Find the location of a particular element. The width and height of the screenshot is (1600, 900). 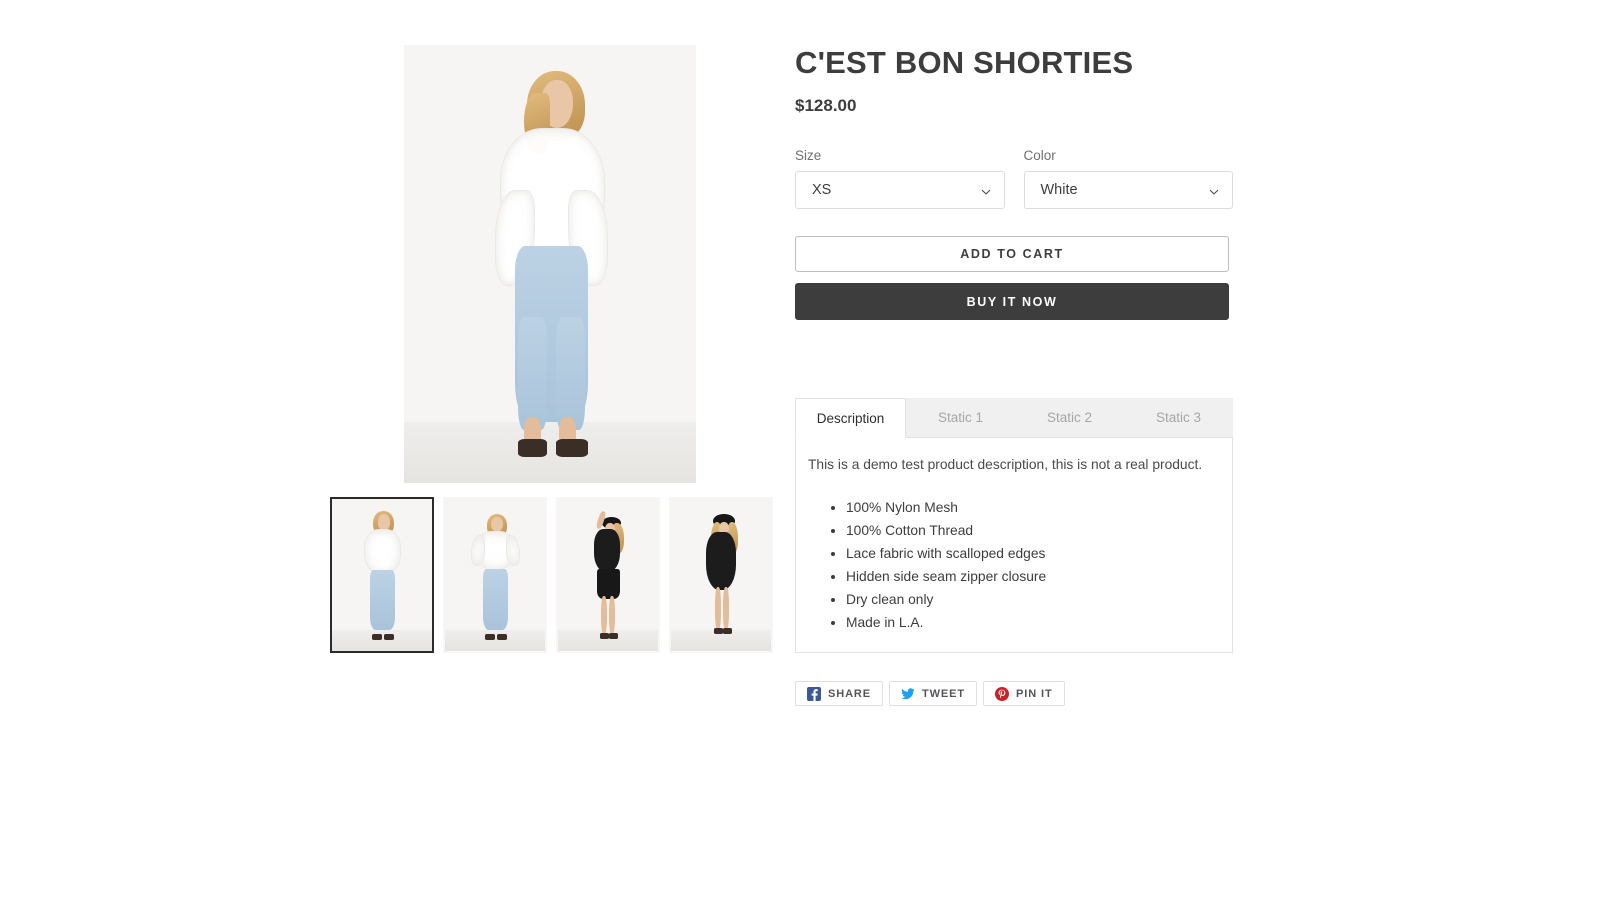

share-buttons: SHARE TWEET PIN IT is located at coordinates (1014, 693).